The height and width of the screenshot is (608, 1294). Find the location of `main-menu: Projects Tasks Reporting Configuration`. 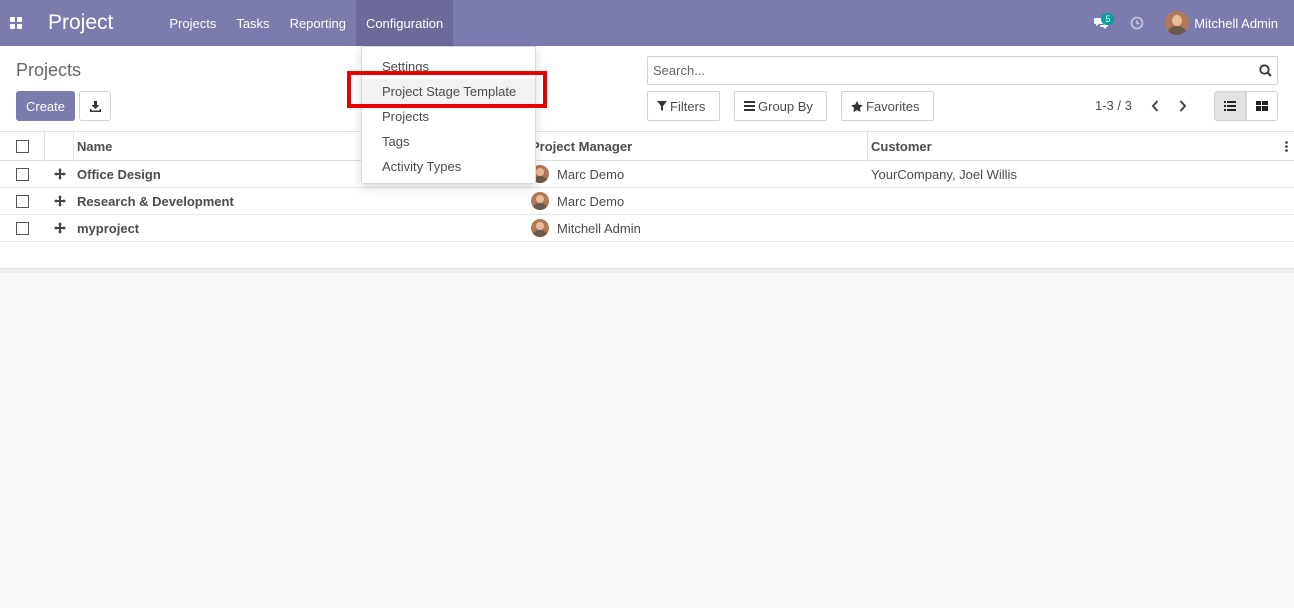

main-menu: Projects Tasks Reporting Configuration is located at coordinates (306, 23).